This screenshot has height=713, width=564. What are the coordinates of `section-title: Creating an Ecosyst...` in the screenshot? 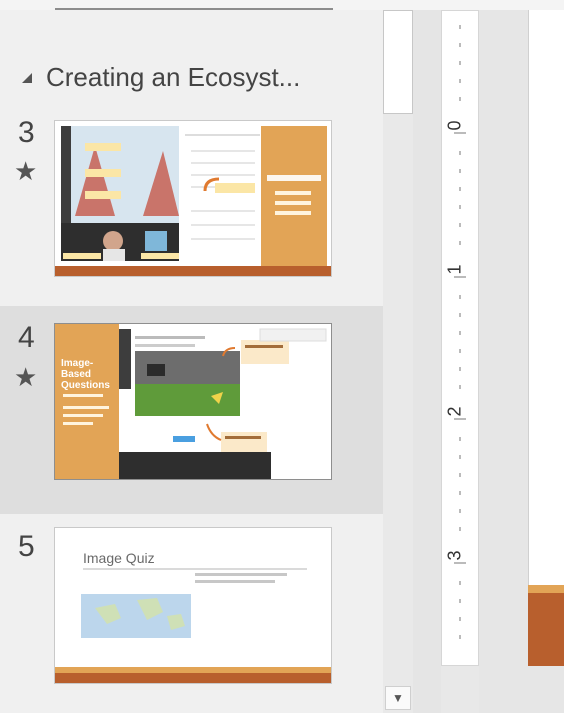 It's located at (173, 77).